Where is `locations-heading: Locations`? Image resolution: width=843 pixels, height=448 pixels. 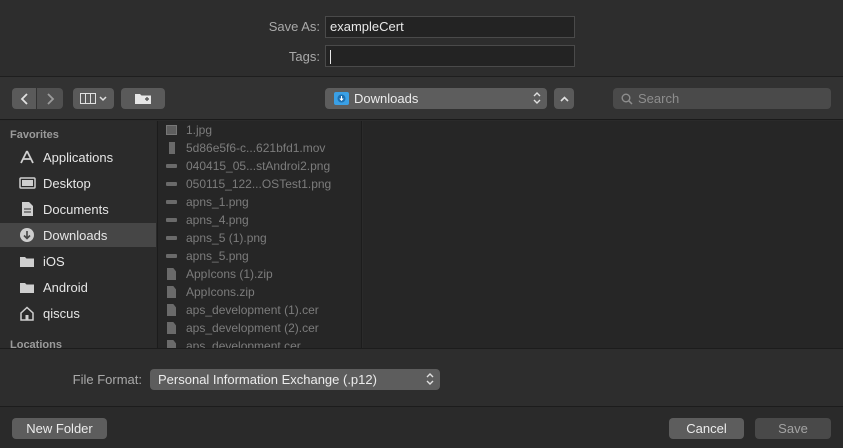 locations-heading: Locations is located at coordinates (36, 343).